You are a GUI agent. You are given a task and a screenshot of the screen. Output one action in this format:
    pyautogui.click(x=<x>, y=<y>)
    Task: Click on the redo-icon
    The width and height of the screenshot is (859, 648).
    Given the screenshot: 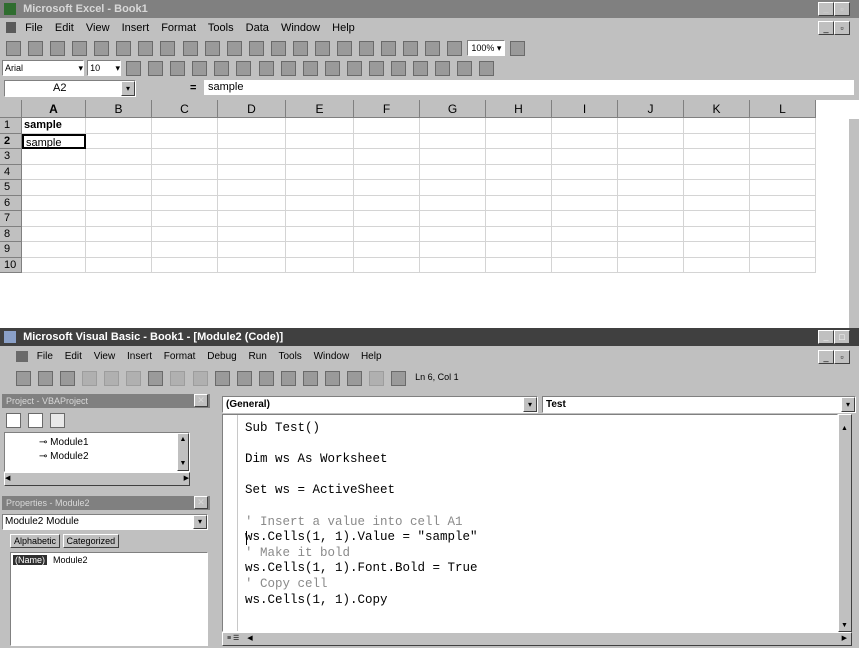 What is the action you would take?
    pyautogui.click(x=200, y=378)
    